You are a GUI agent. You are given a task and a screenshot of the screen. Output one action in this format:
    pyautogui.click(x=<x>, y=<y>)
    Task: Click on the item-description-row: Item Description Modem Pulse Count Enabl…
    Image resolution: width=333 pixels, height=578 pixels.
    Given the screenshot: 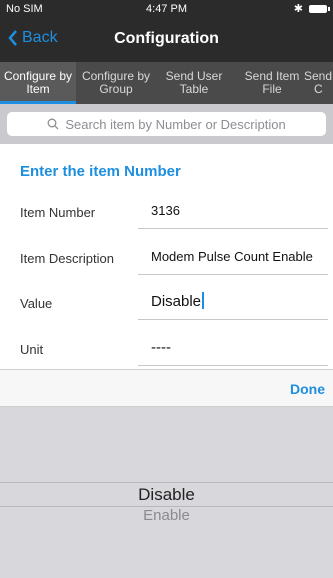 What is the action you would take?
    pyautogui.click(x=166, y=259)
    